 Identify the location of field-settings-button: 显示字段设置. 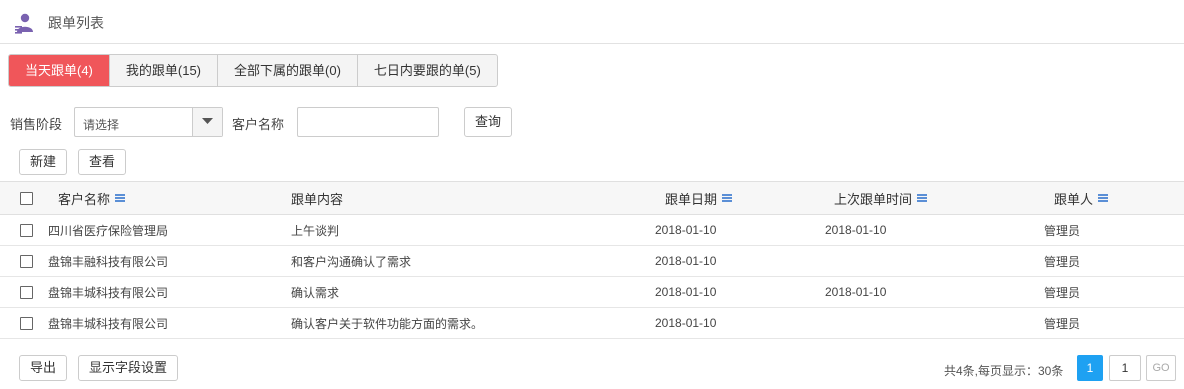
(128, 368).